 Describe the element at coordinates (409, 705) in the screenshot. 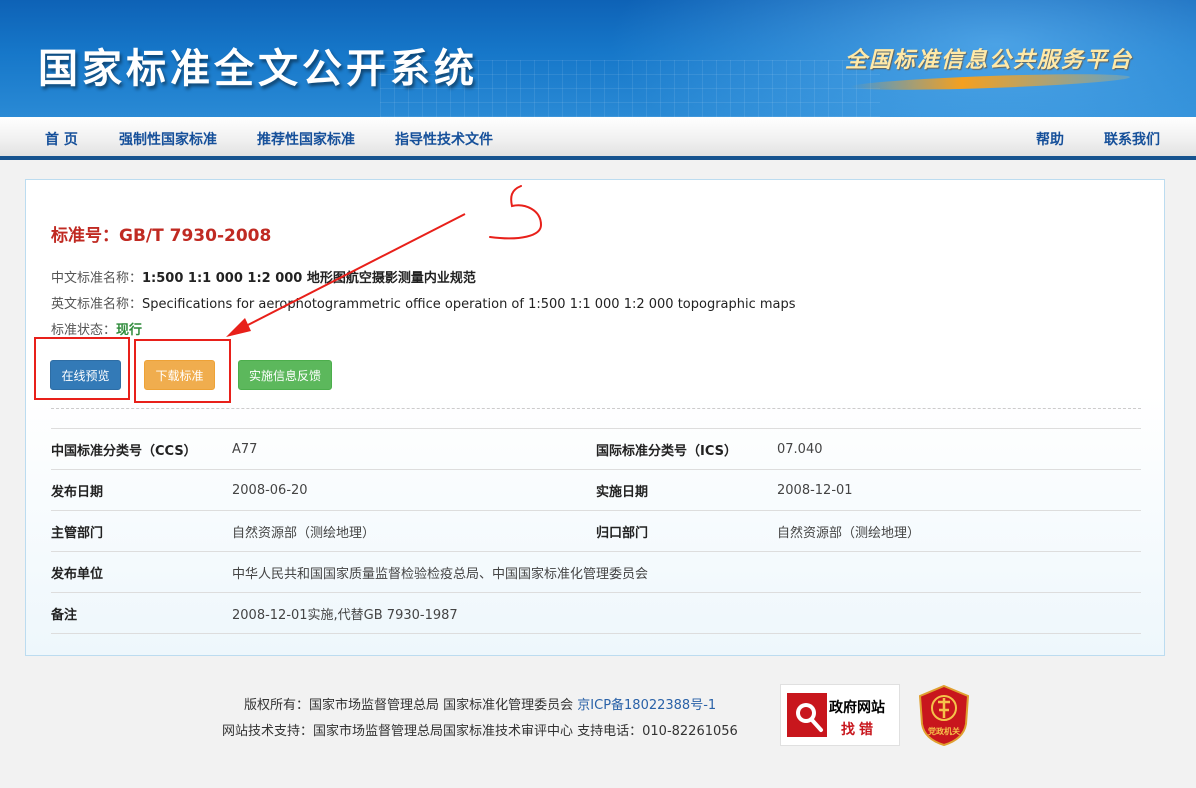

I see `footer-copyright: 版权所有：国家市场监督管理总局 国家标准化管理委员会` at that location.